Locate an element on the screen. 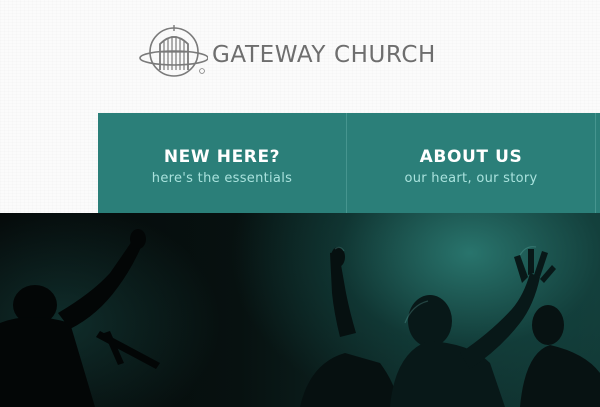 This screenshot has width=600, height=407. nav-item-subtitle: here's the essentials is located at coordinates (222, 178).